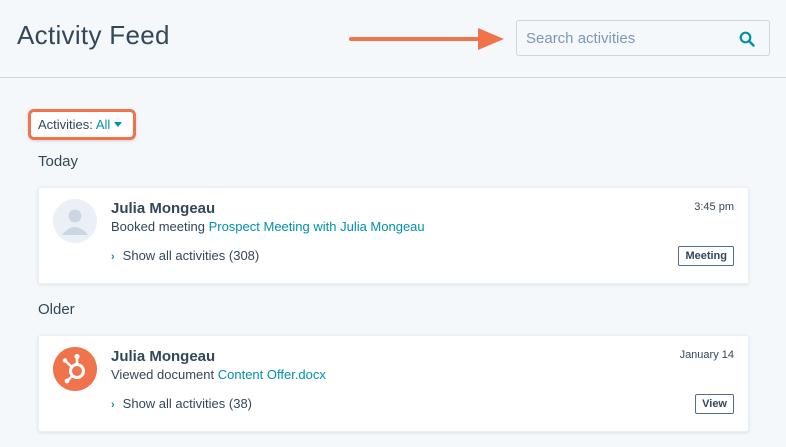  Describe the element at coordinates (58, 161) in the screenshot. I see `section-heading-today: Today` at that location.